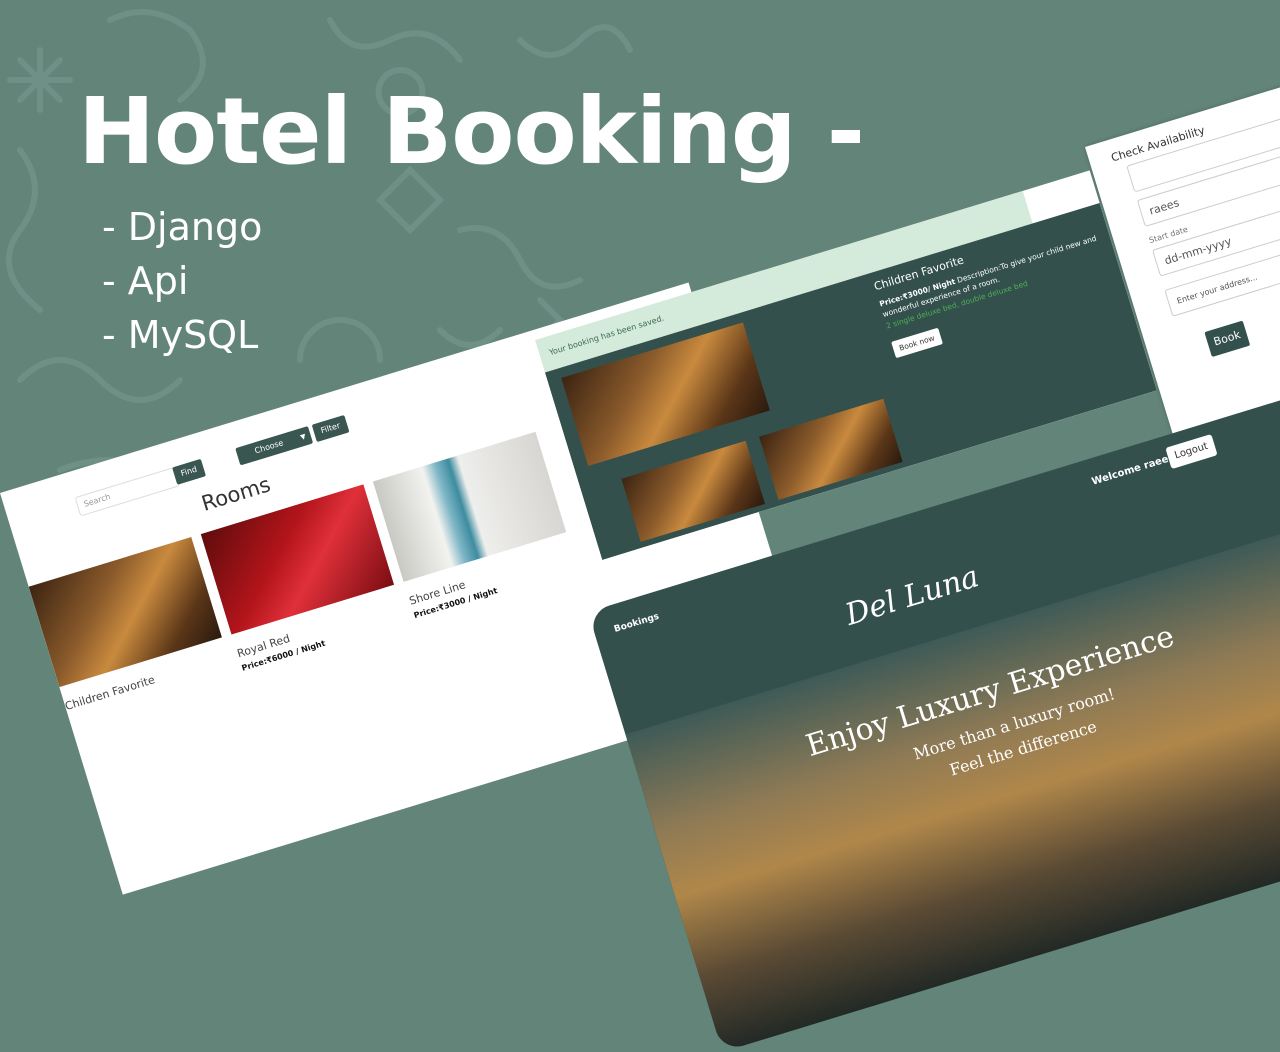 The width and height of the screenshot is (1280, 1052). What do you see at coordinates (127, 491) in the screenshot?
I see `search-input: Search` at bounding box center [127, 491].